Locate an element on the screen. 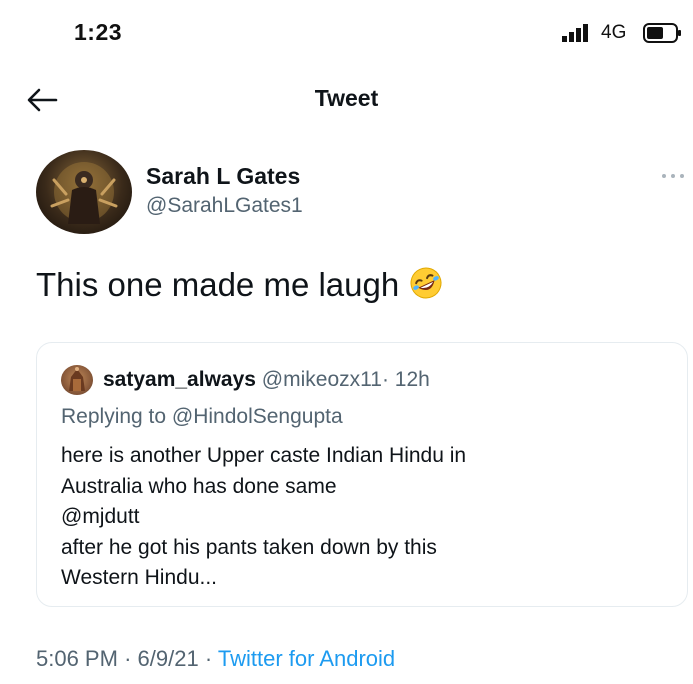 Image resolution: width=693 pixels, height=684 pixels. header: Tweet is located at coordinates (346, 100).